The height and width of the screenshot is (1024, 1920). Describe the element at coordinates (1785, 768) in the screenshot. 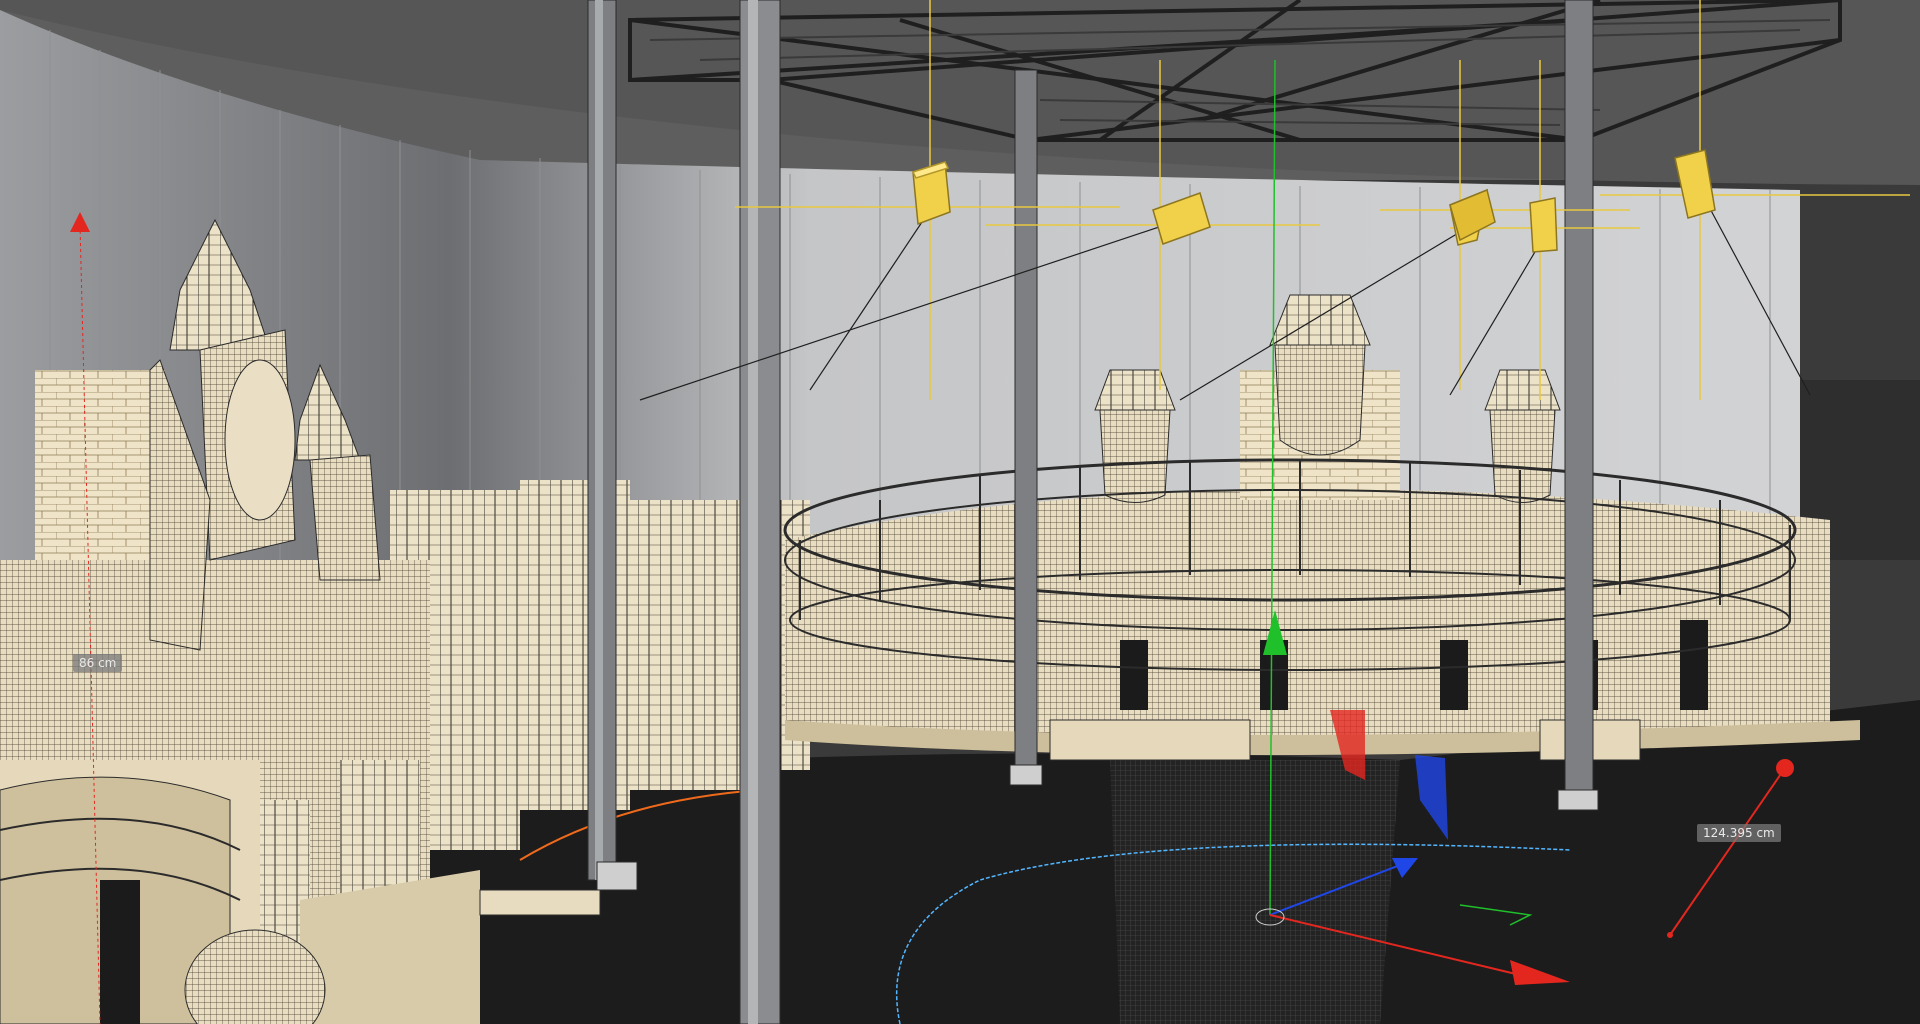

I see `measure-point-icon` at that location.